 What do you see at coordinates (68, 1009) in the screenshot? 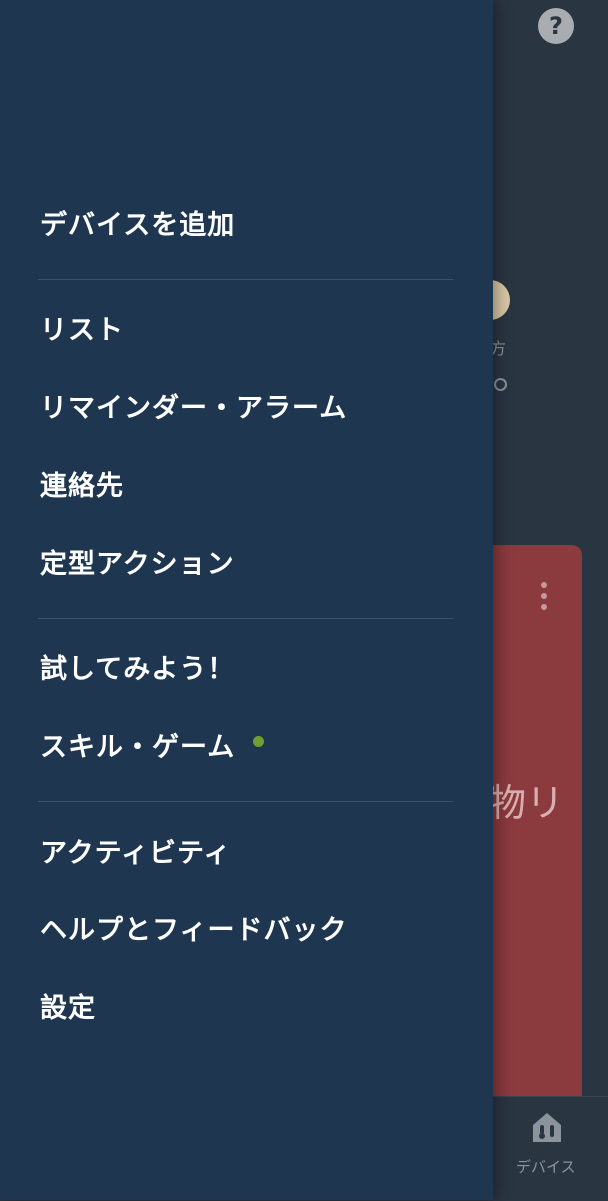
I see `menu-item-settings: 設定` at bounding box center [68, 1009].